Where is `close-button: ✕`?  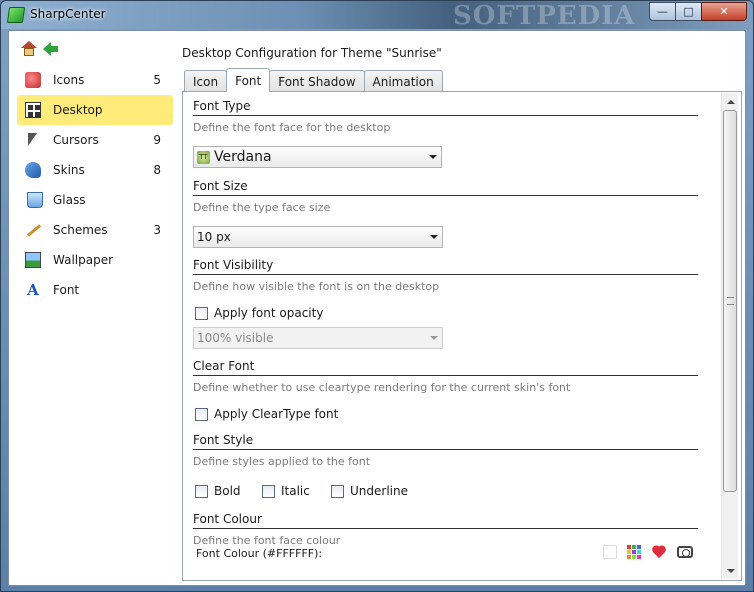 close-button: ✕ is located at coordinates (724, 11).